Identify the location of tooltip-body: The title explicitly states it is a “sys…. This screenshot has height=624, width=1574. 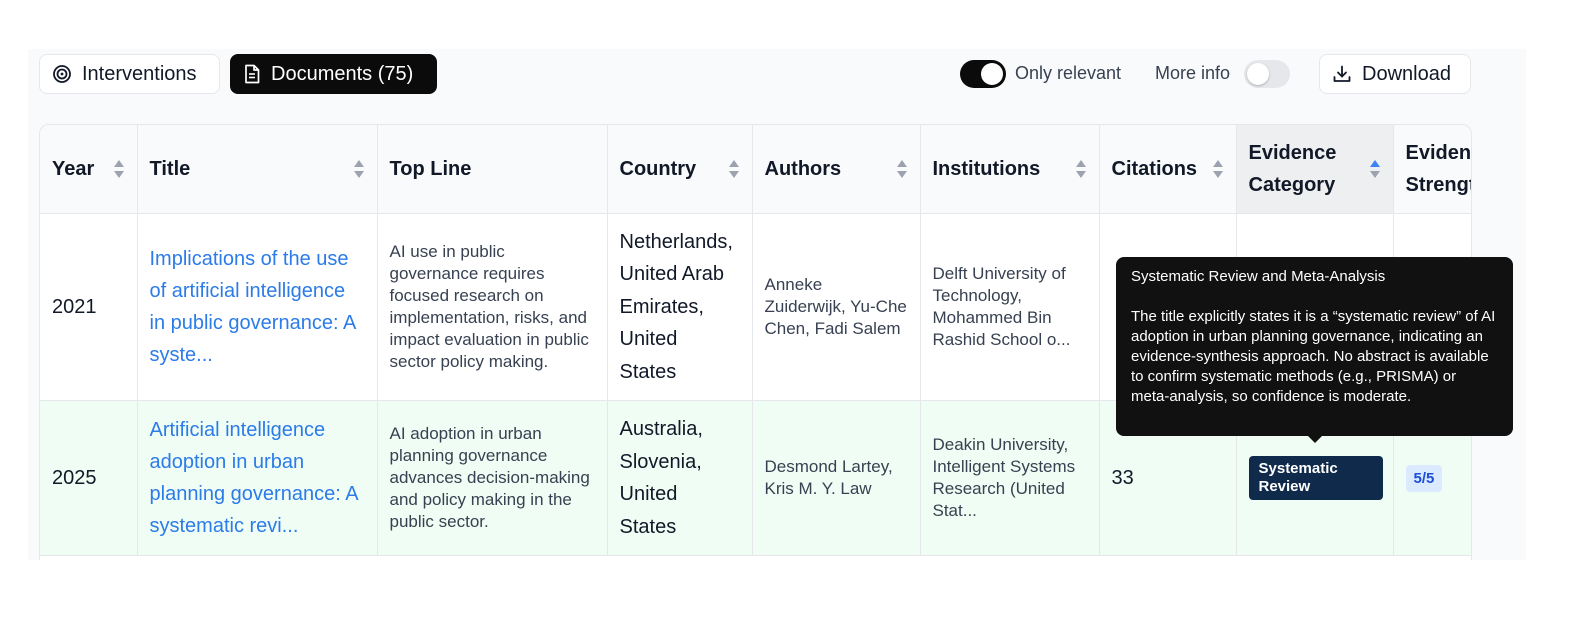
(1313, 356).